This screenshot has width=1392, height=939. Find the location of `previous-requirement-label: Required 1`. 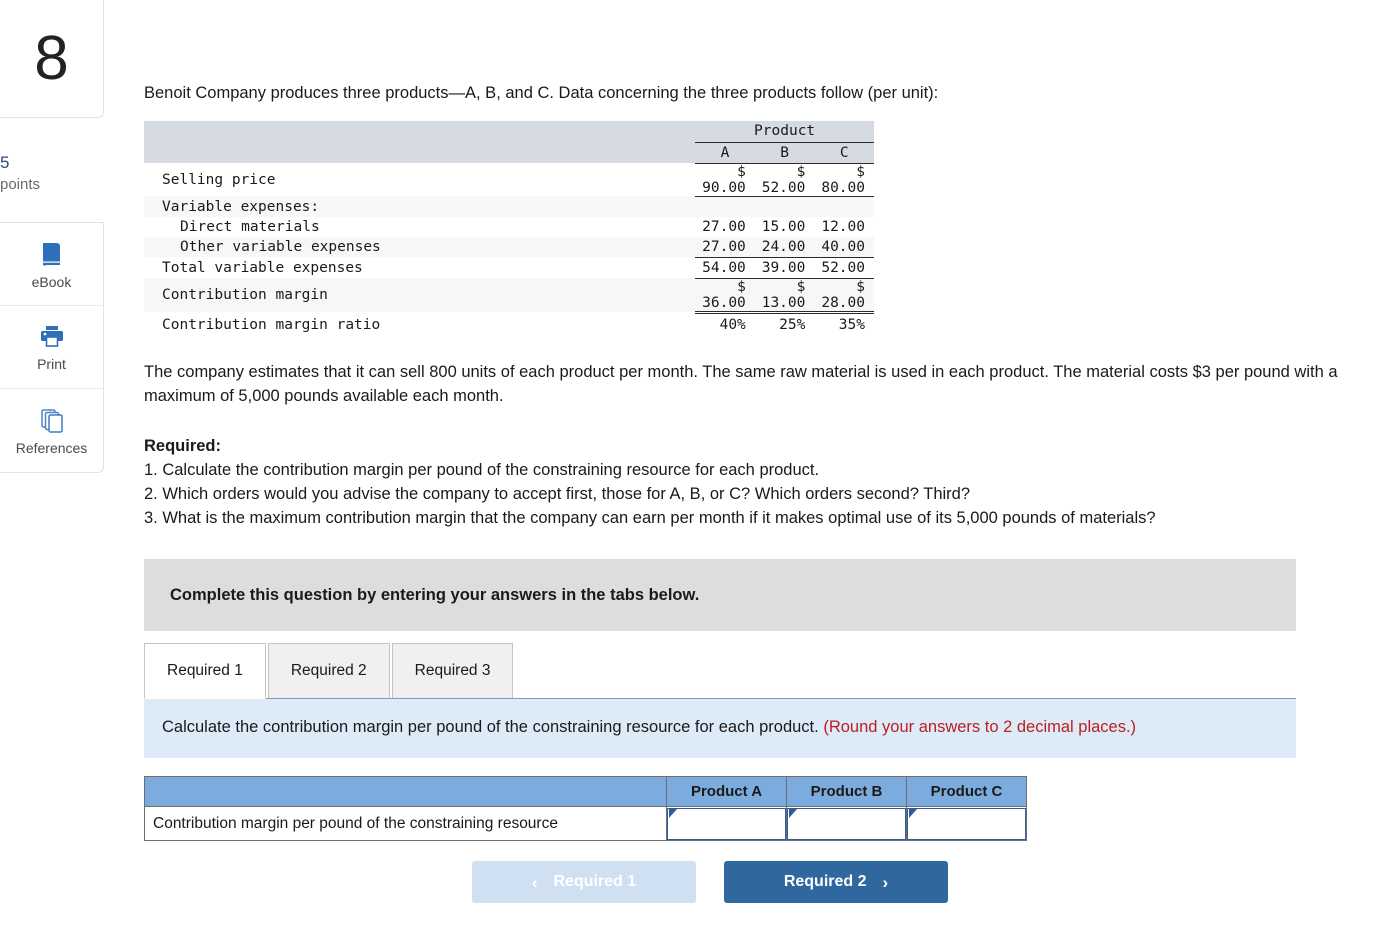

previous-requirement-label: Required 1 is located at coordinates (595, 881).